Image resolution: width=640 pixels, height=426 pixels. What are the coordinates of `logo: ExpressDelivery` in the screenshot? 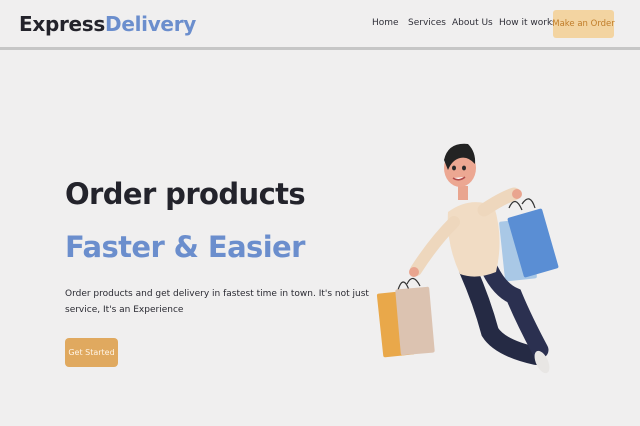 It's located at (107, 24).